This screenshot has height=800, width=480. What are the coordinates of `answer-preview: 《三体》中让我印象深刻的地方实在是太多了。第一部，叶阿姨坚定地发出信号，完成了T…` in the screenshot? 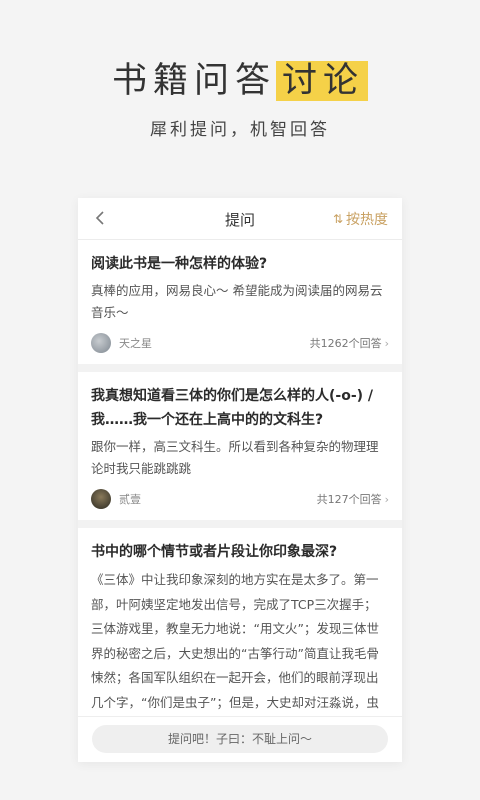 It's located at (235, 653).